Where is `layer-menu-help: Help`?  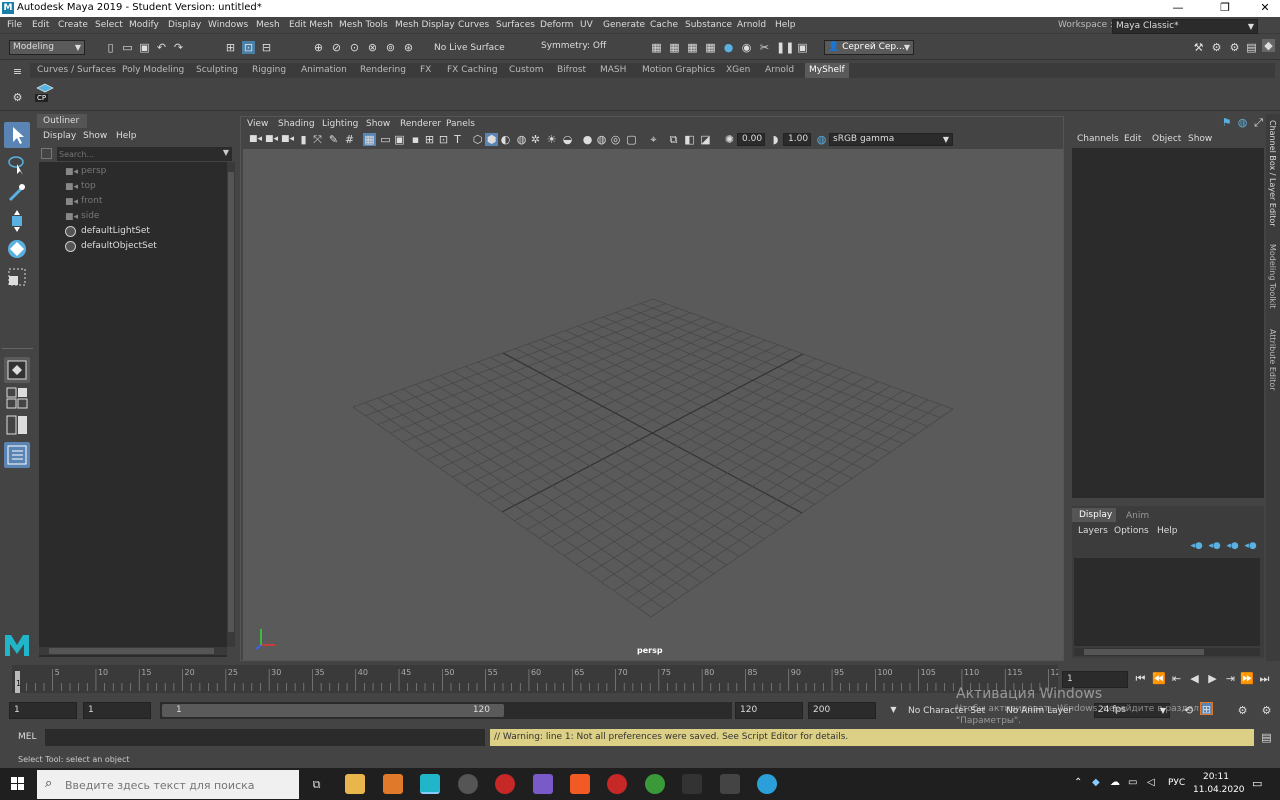 layer-menu-help: Help is located at coordinates (1167, 531).